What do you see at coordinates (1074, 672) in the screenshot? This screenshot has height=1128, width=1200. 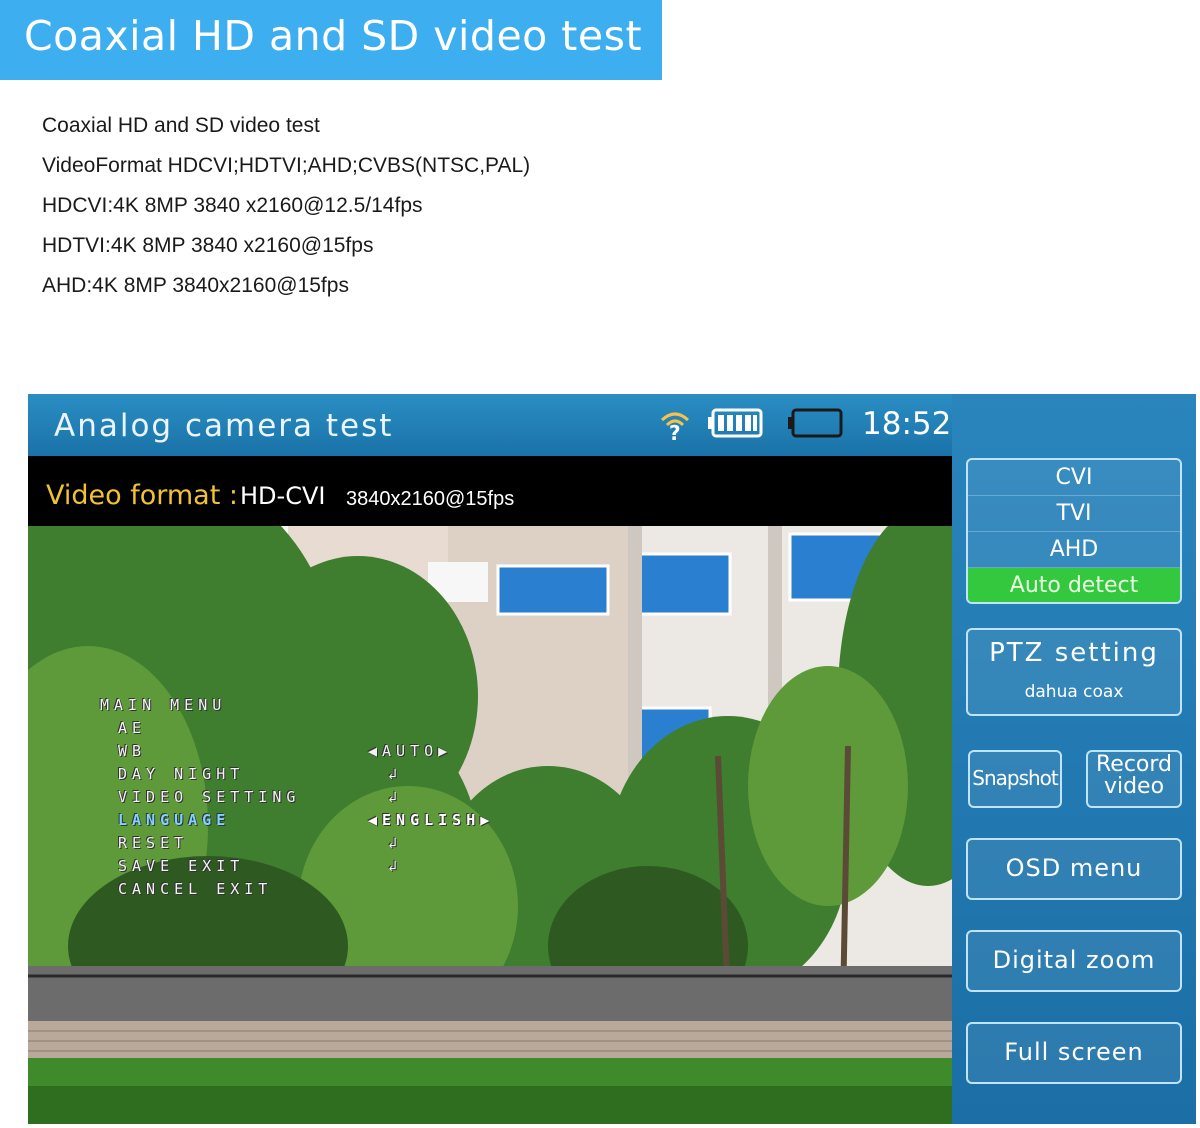 I see `ptz-setting-button: PTZ setting dahua coax` at bounding box center [1074, 672].